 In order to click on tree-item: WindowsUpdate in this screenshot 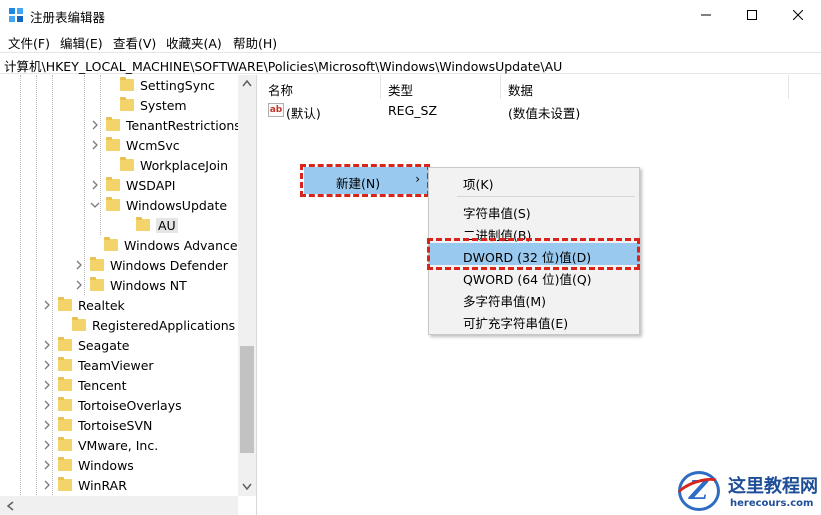, I will do `click(158, 205)`.